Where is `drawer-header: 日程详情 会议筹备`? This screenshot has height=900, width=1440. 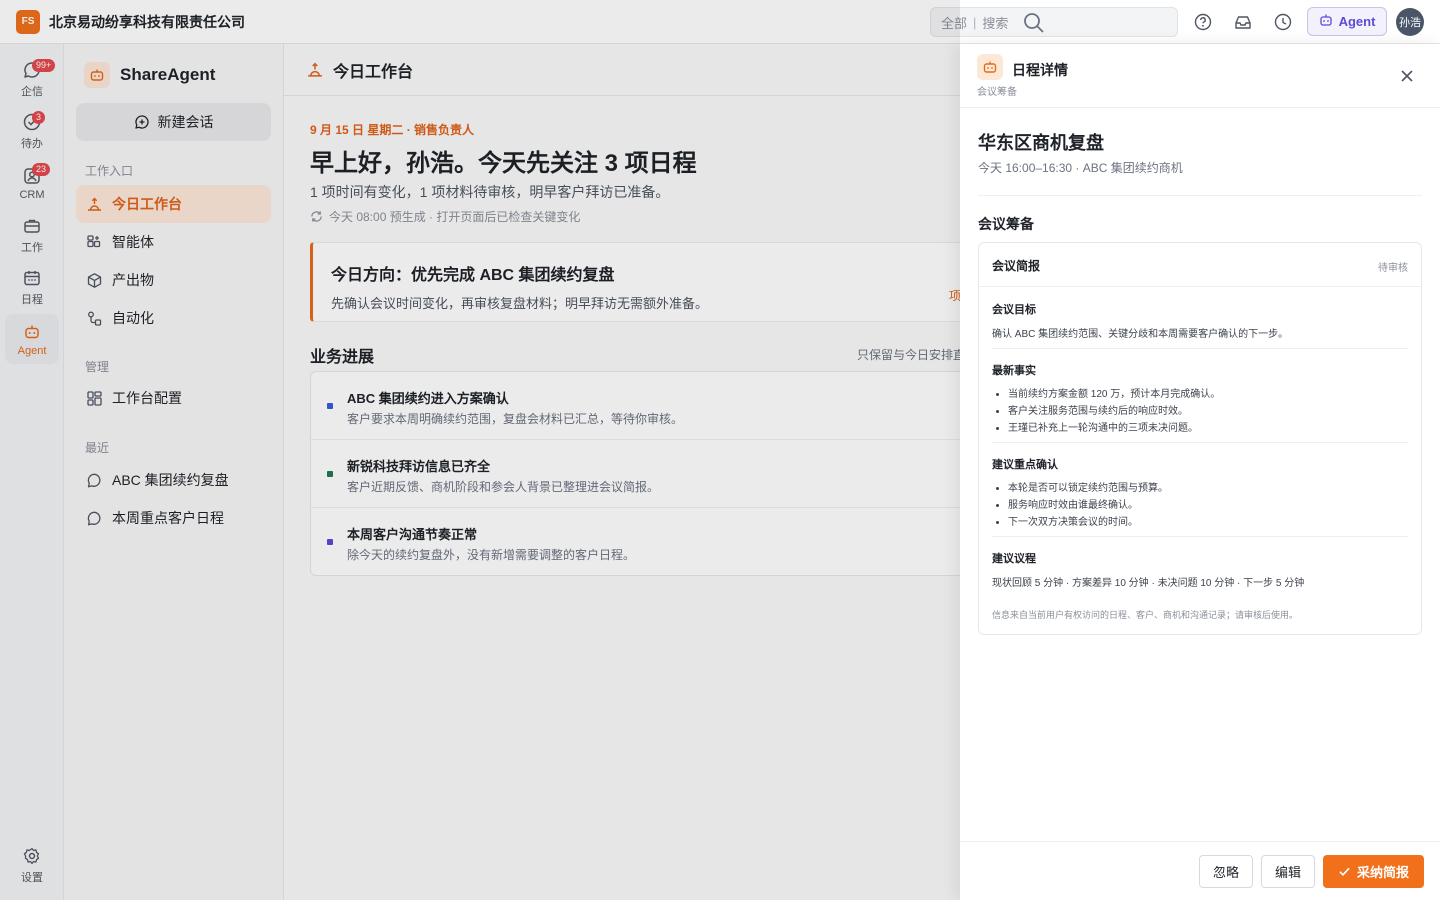 drawer-header: 日程详情 会议筹备 is located at coordinates (1200, 76).